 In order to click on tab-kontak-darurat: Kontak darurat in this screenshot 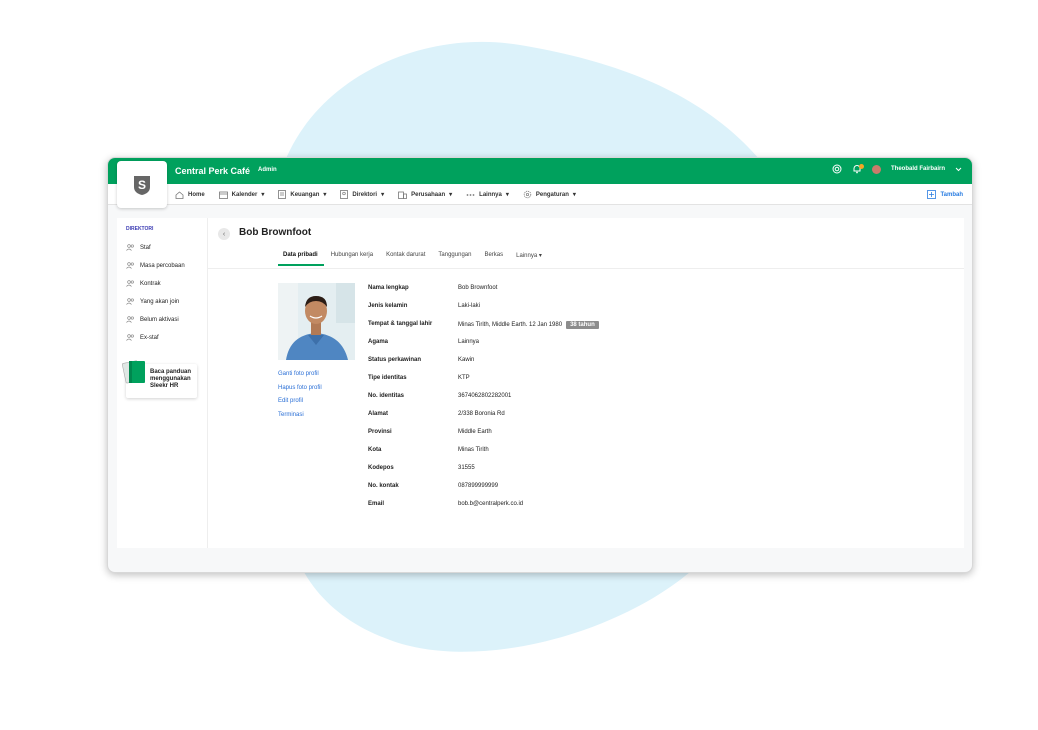, I will do `click(406, 259)`.